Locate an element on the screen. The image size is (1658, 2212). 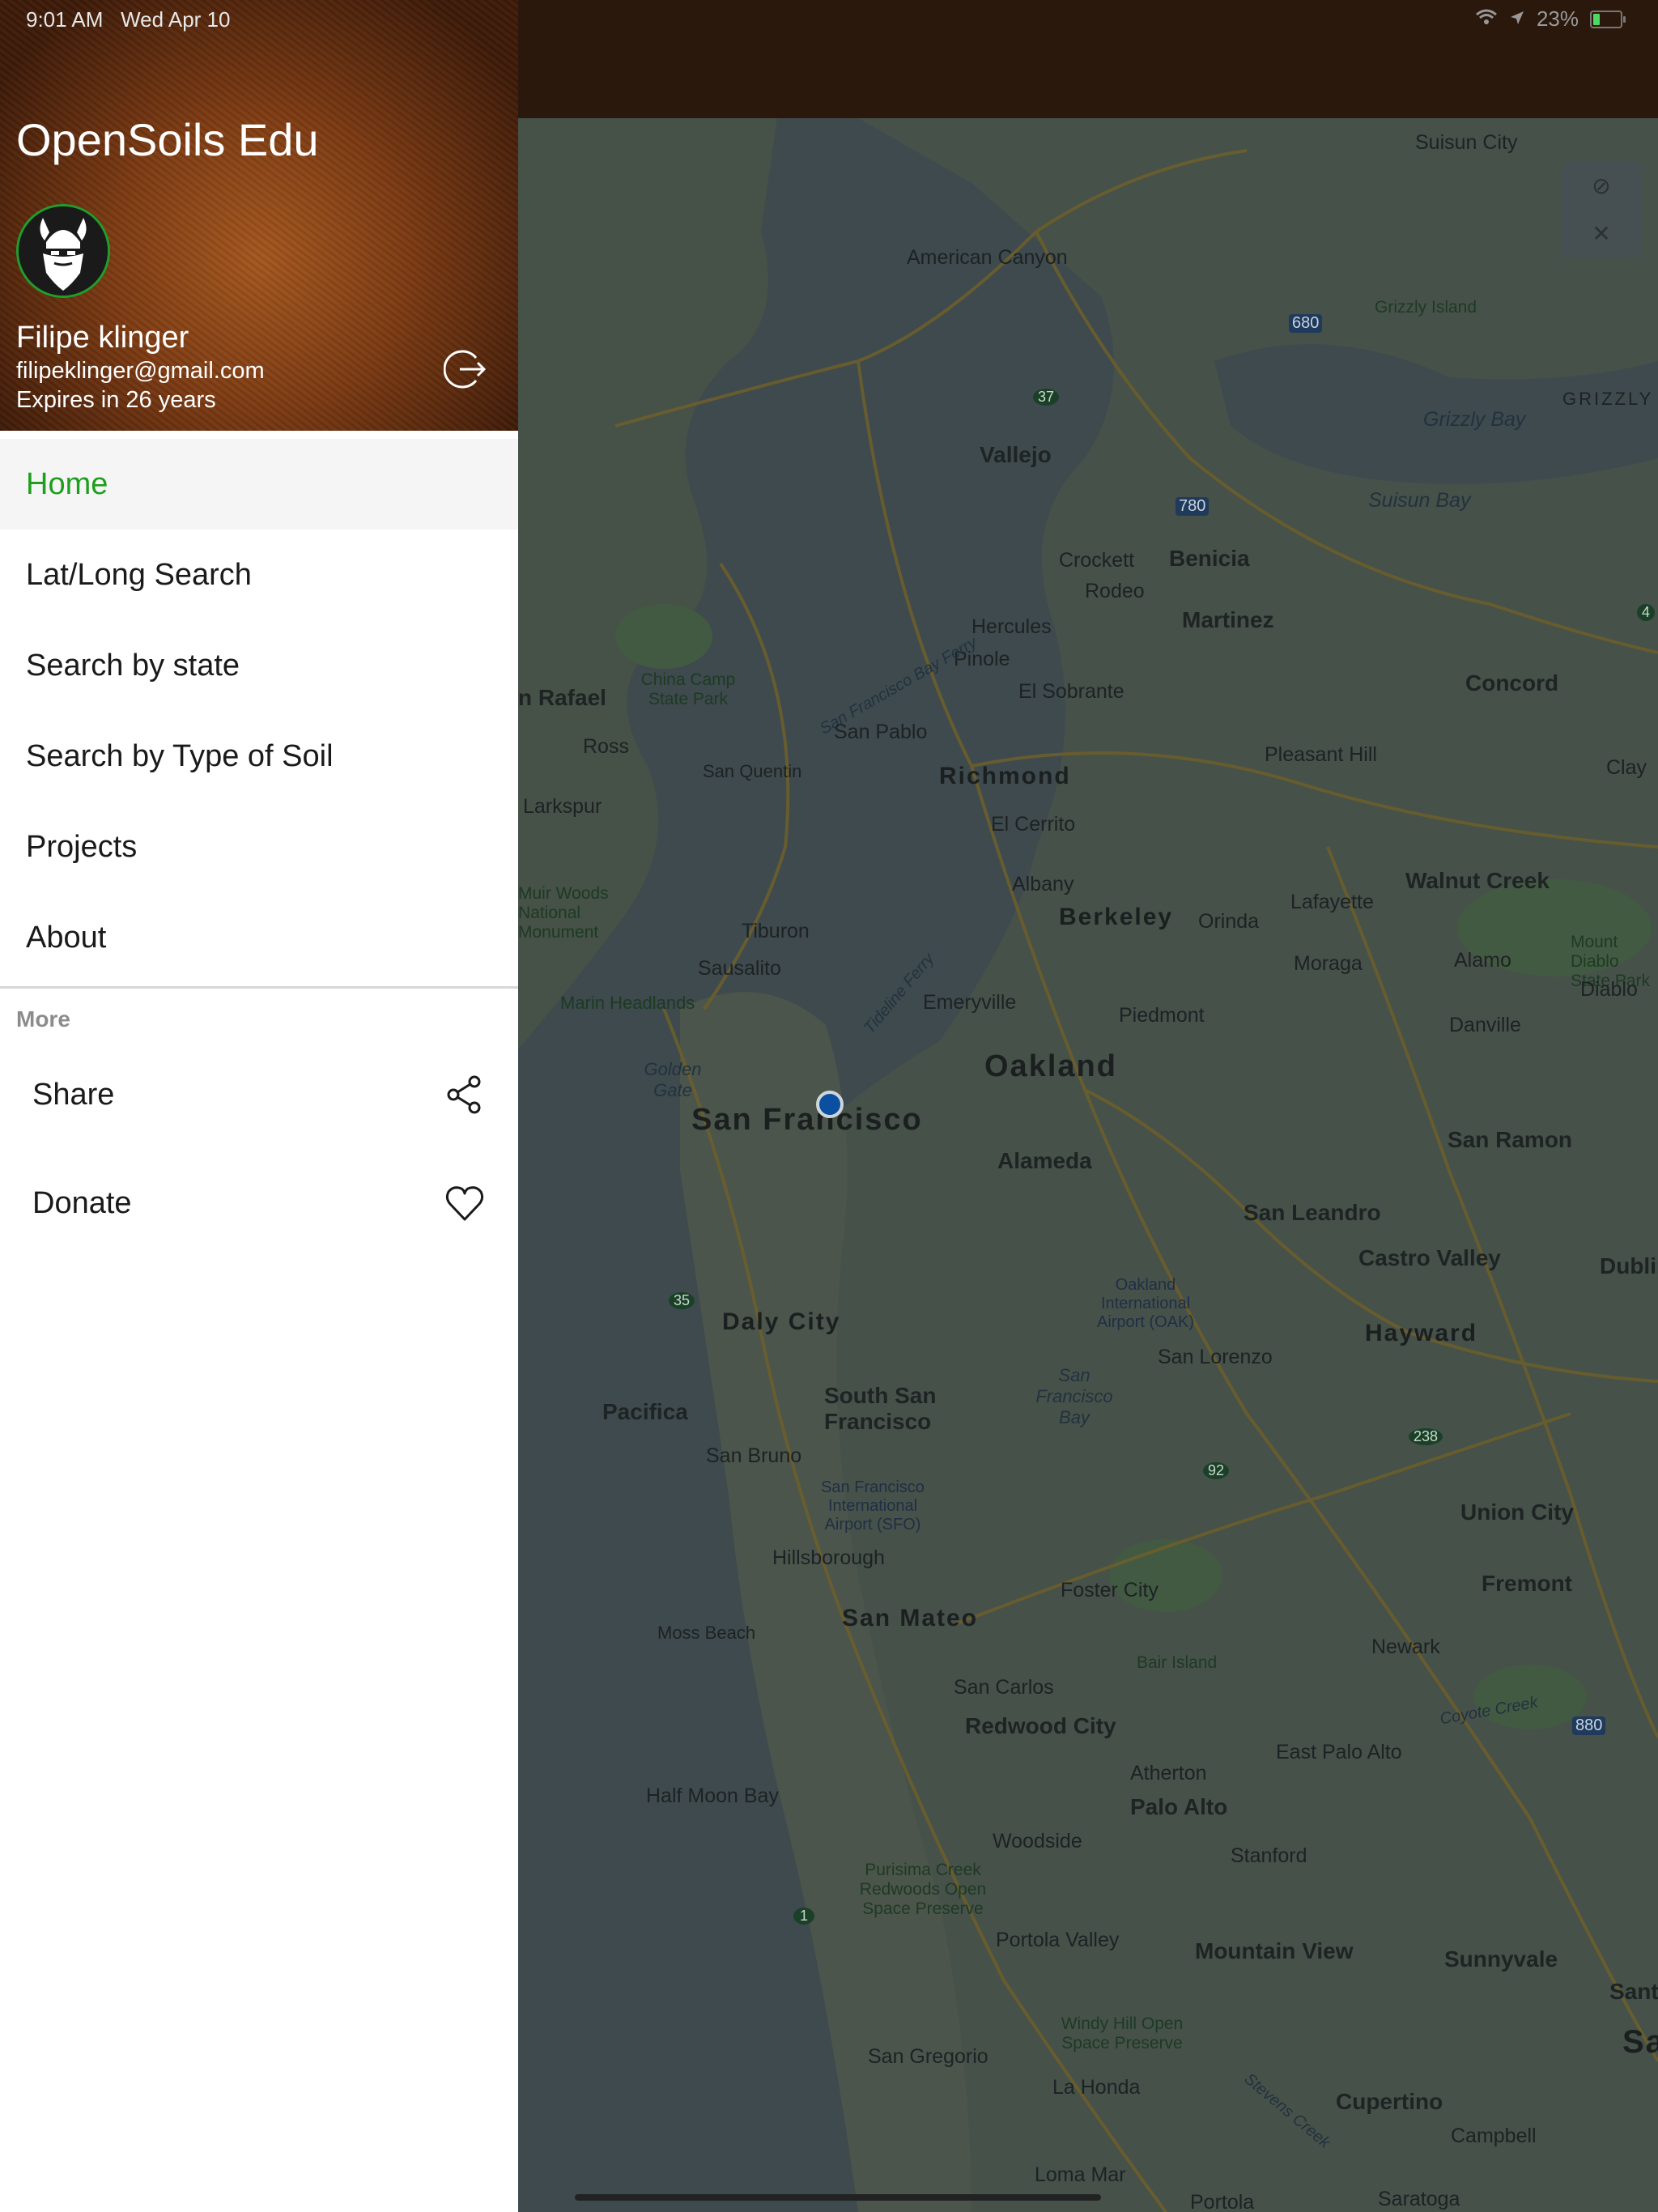
map-label: Newark is located at coordinates (1405, 1647).